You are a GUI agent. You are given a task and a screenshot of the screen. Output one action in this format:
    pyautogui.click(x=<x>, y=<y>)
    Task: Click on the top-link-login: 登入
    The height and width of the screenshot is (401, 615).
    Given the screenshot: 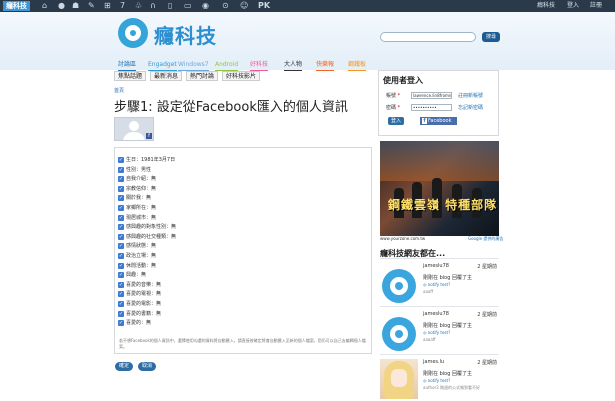 What is the action you would take?
    pyautogui.click(x=573, y=6)
    